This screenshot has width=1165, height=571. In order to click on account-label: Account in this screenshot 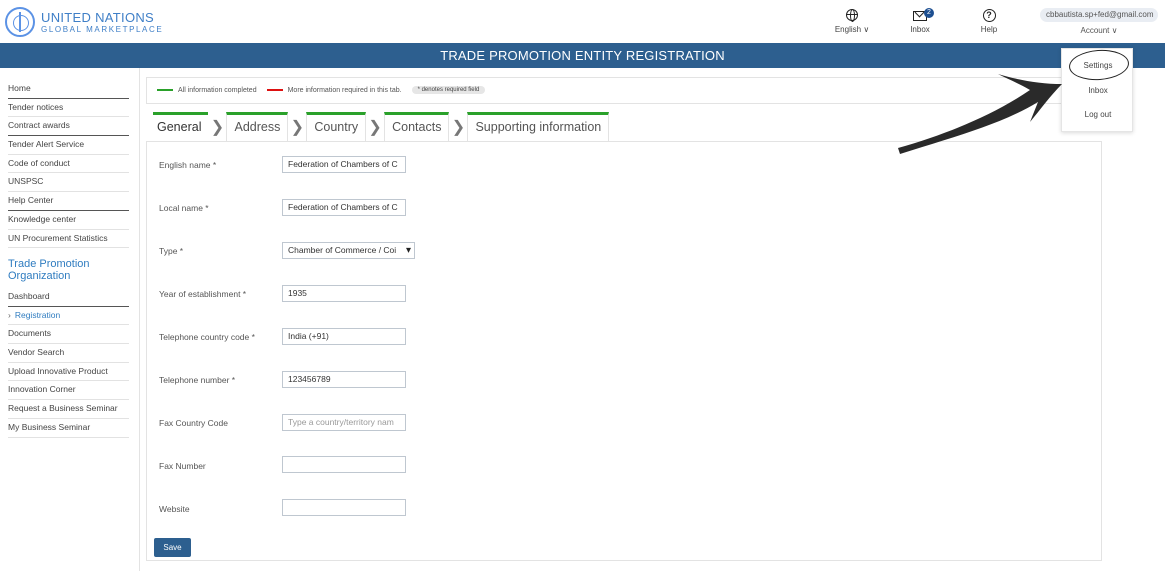, I will do `click(1095, 30)`.